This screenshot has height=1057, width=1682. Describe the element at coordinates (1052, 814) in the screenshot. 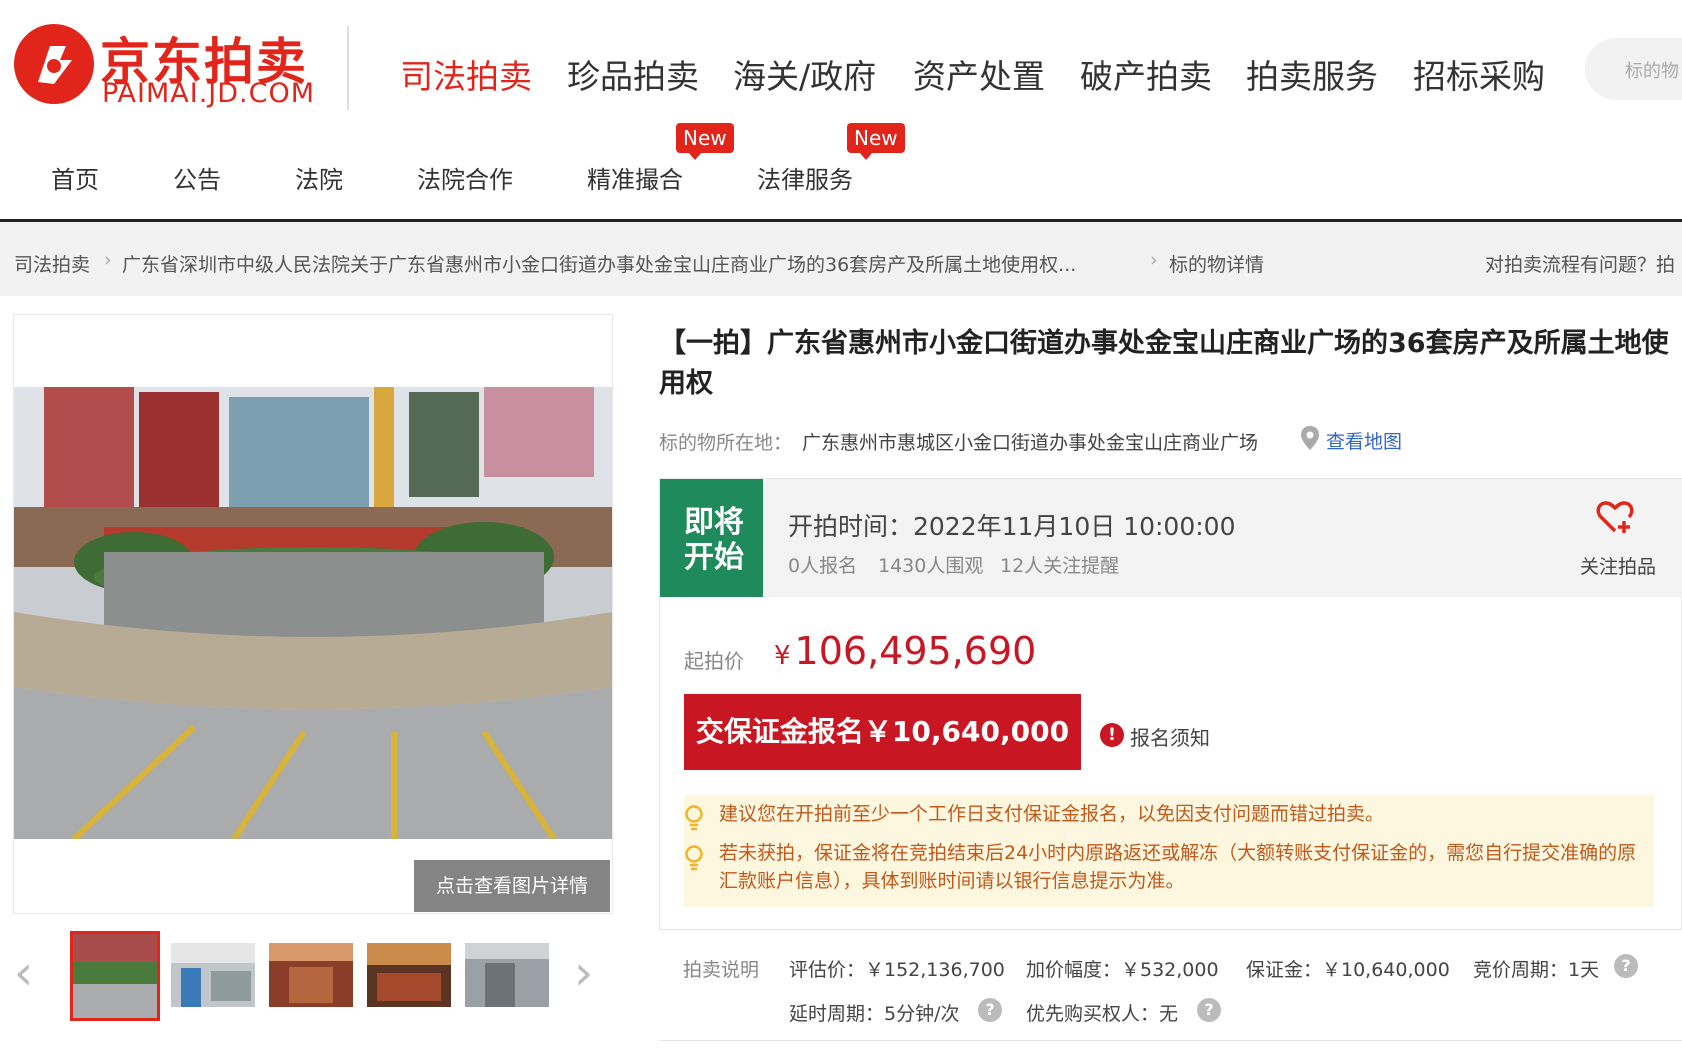

I see `tip-text-1: 建议您在开拍前至少一个工作日支付保证金报名，以免因支付问题而错过拍卖。` at that location.